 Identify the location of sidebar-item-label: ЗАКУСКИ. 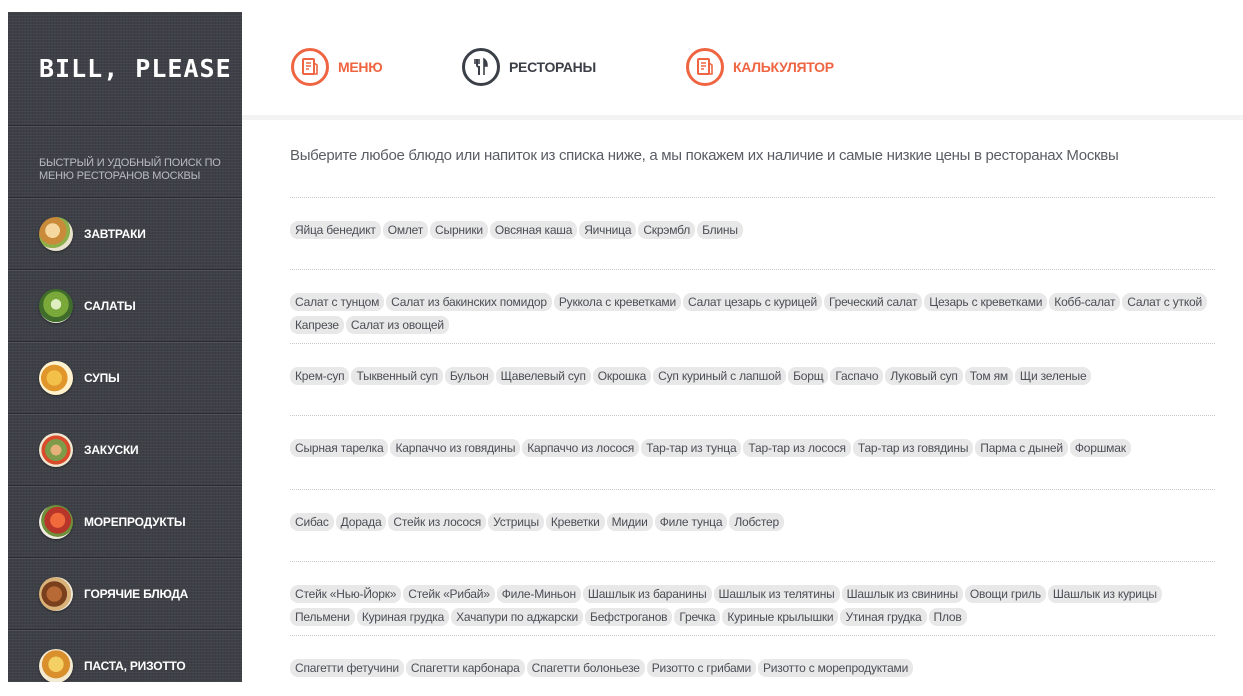
(111, 450).